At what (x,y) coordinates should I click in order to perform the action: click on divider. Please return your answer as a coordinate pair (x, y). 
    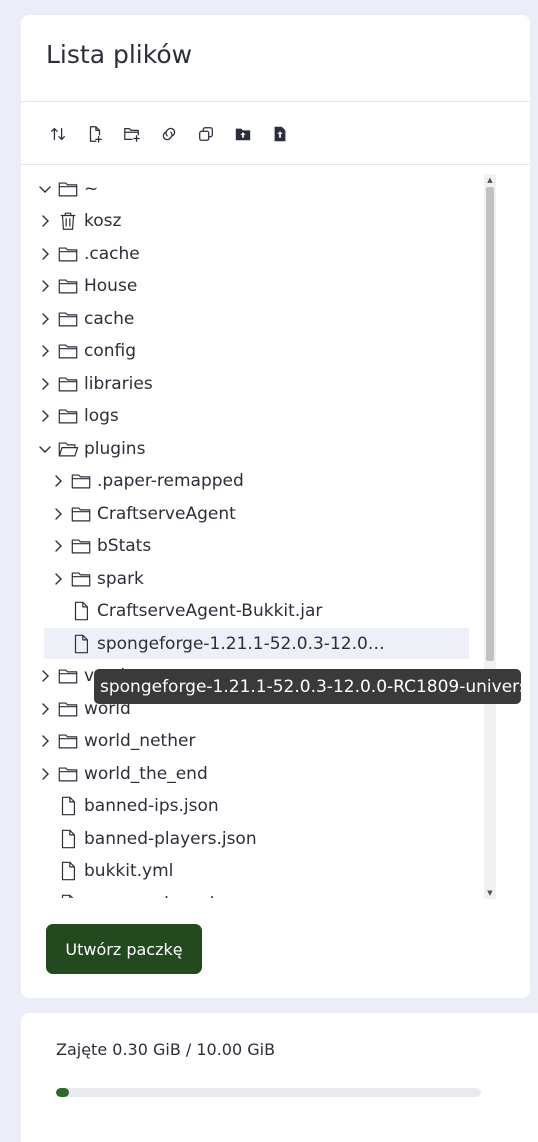
    Looking at the image, I should click on (275, 101).